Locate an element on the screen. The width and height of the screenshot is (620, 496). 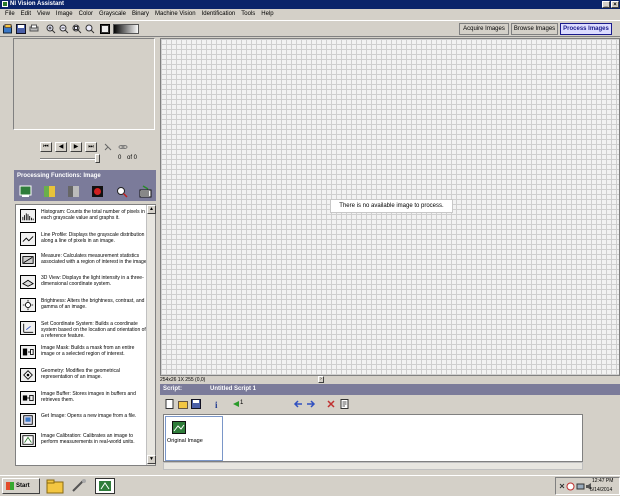
line-profile-icon is located at coordinates (28, 239).